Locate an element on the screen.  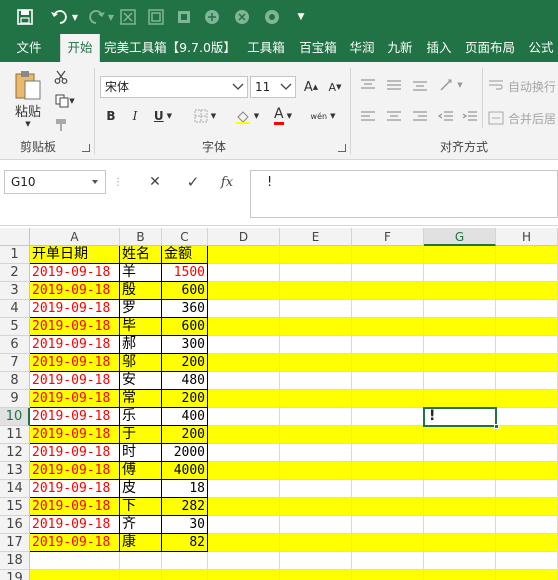
row-header-14: 14 is located at coordinates (15, 489).